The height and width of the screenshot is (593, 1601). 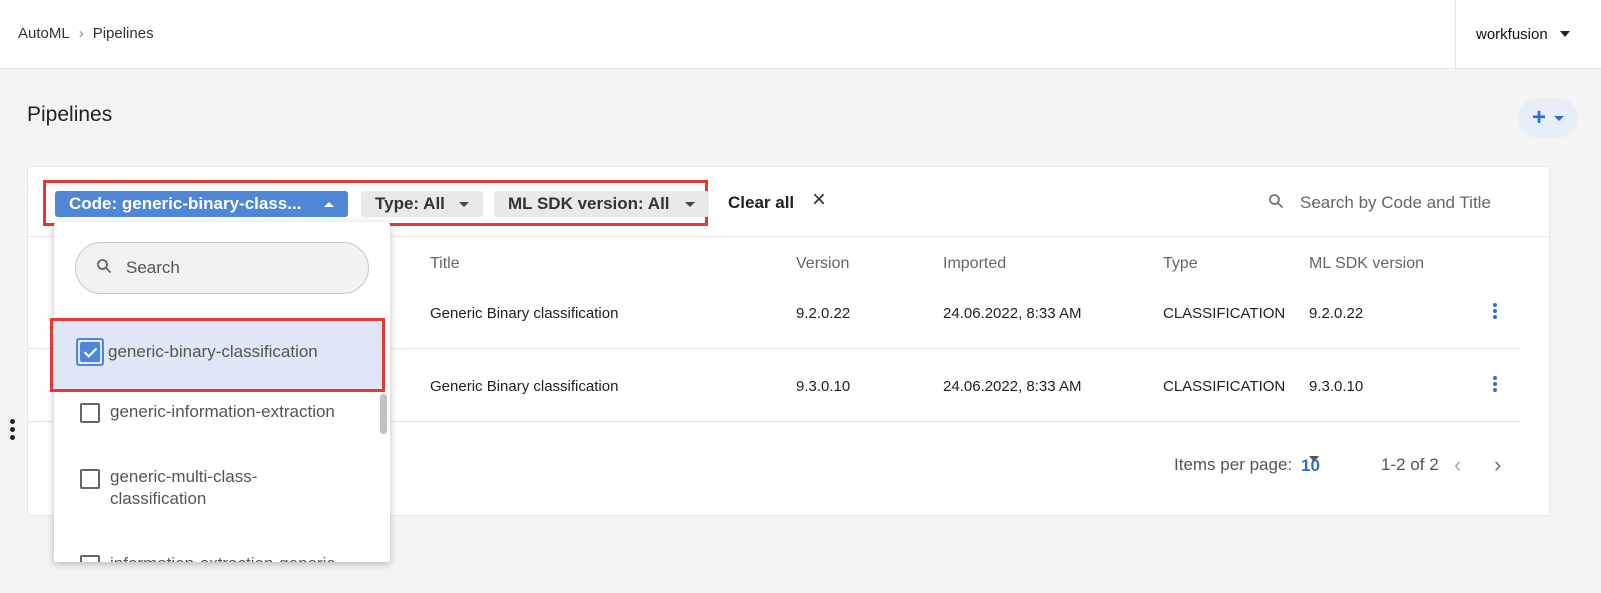 I want to click on clear-all-button: Clear all, so click(x=761, y=203).